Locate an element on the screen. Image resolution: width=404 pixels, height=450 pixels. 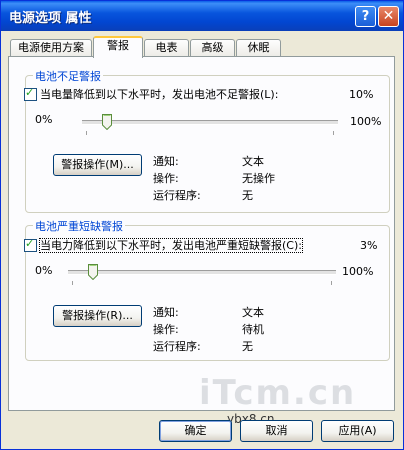
critical-battery-percent: 3% is located at coordinates (369, 245).